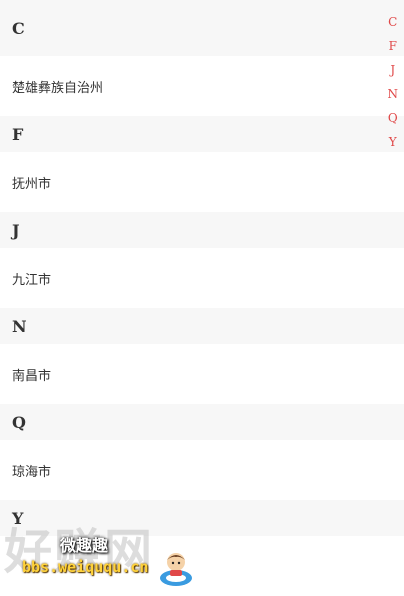  What do you see at coordinates (202, 566) in the screenshot?
I see `city-item-y` at bounding box center [202, 566].